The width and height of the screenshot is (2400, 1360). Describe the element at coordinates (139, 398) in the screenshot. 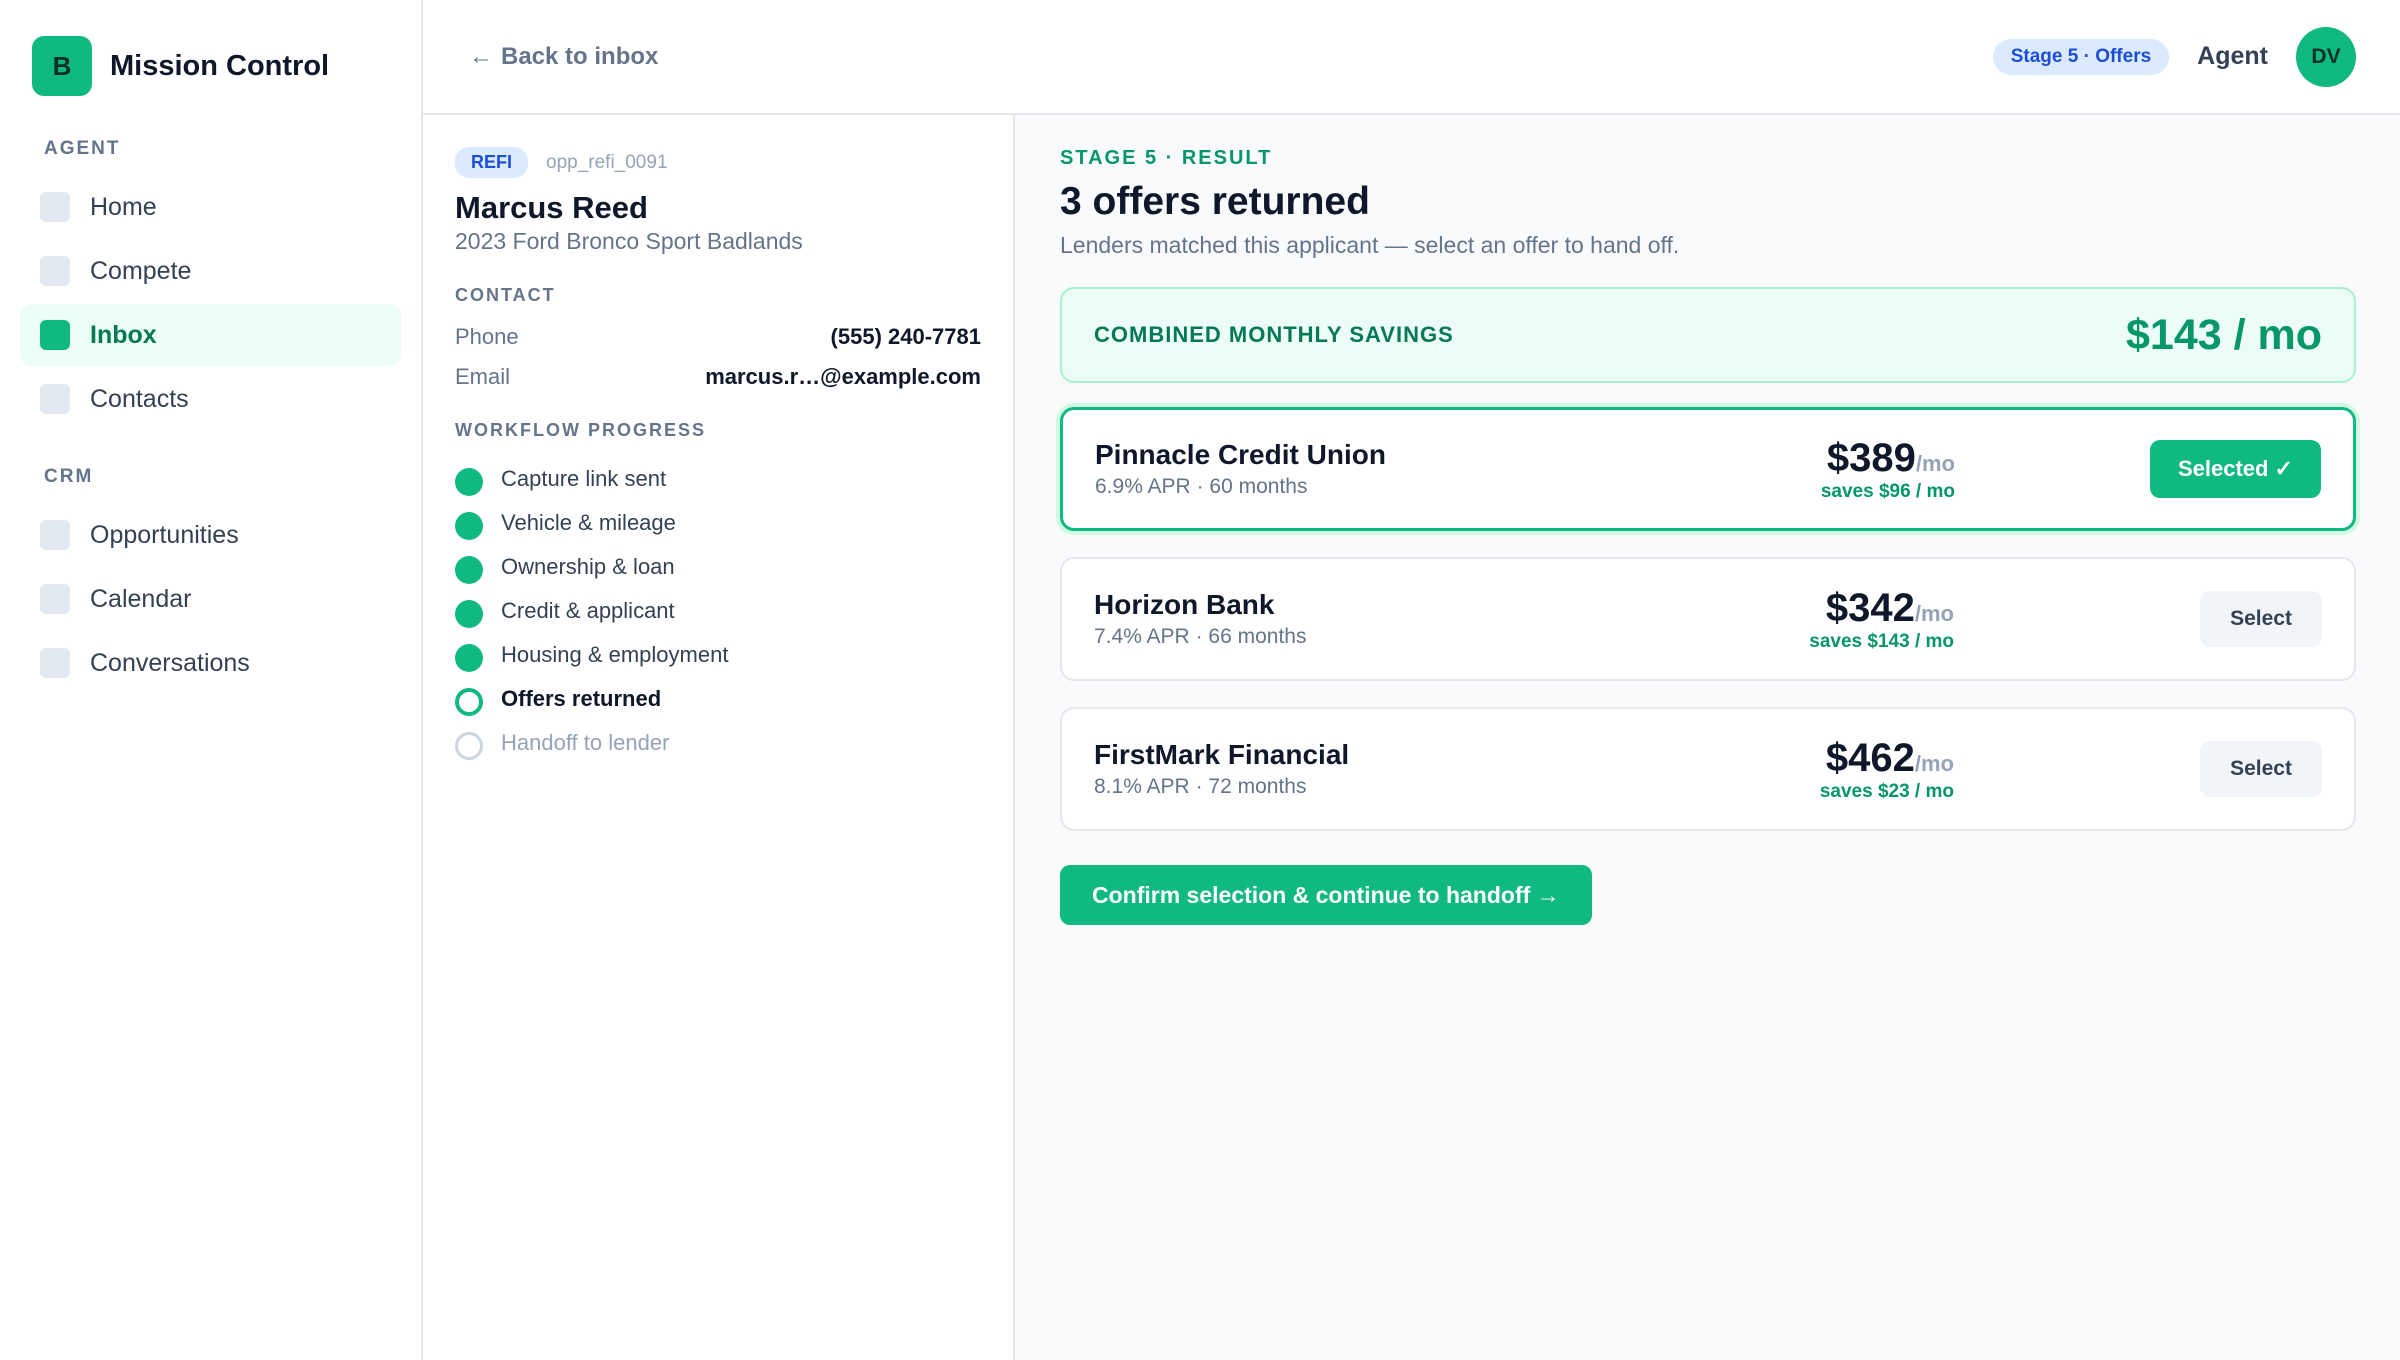

I see `sidebar-item-label: Contacts` at that location.